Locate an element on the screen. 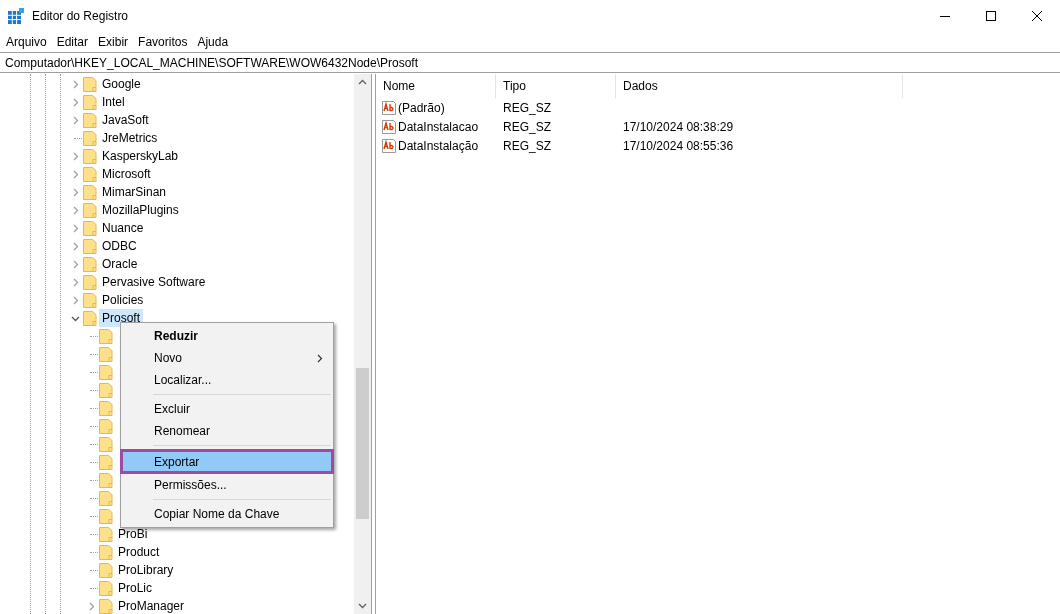  context-menu-item: Reduzir is located at coordinates (227, 336).